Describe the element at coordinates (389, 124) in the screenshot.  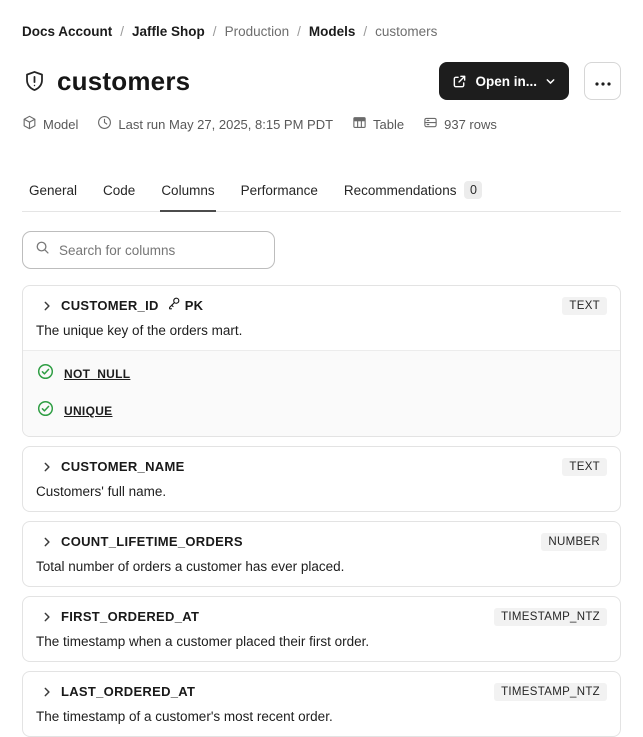
I see `meta-materialization-label: Table` at that location.